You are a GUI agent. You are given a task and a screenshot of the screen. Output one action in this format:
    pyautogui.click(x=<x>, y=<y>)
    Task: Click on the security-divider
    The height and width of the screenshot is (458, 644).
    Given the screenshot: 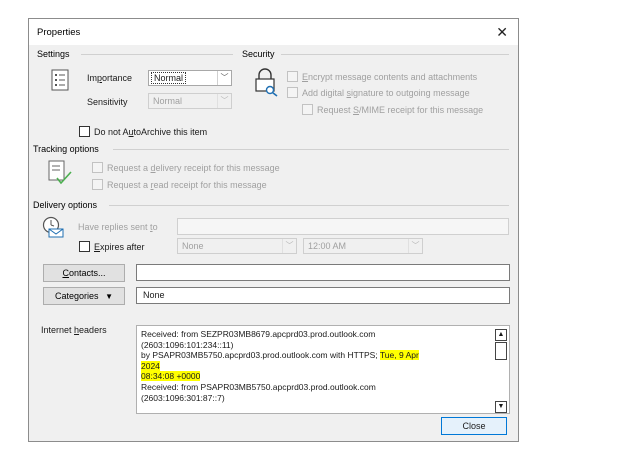 What is the action you would take?
    pyautogui.click(x=395, y=54)
    